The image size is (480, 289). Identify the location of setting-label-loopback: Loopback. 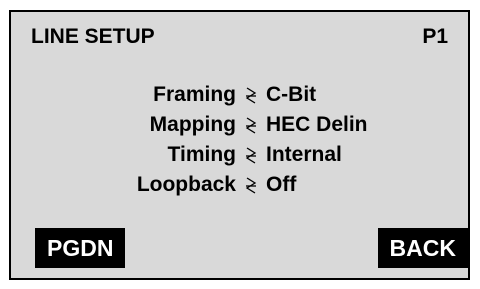
(186, 184).